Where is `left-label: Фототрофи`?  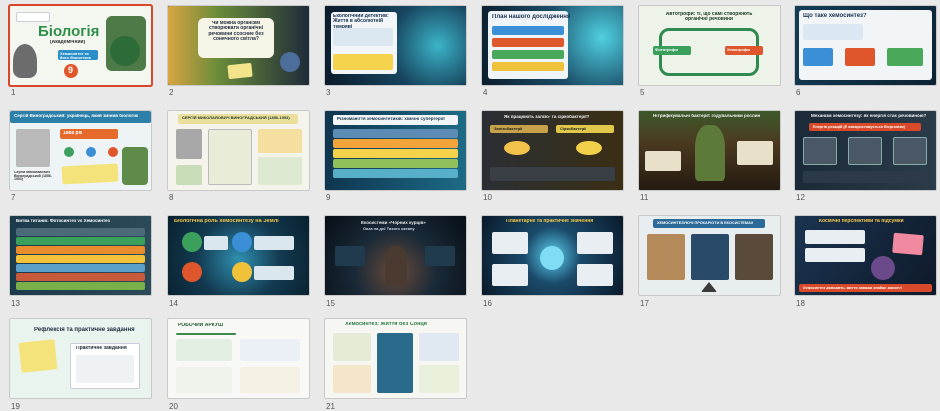 left-label: Фототрофи is located at coordinates (666, 50).